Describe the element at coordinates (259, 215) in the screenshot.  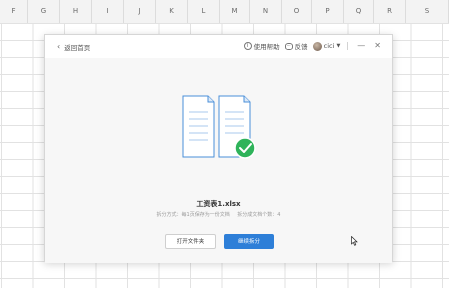
I see `split-count: 拆分成文档个数：4` at that location.